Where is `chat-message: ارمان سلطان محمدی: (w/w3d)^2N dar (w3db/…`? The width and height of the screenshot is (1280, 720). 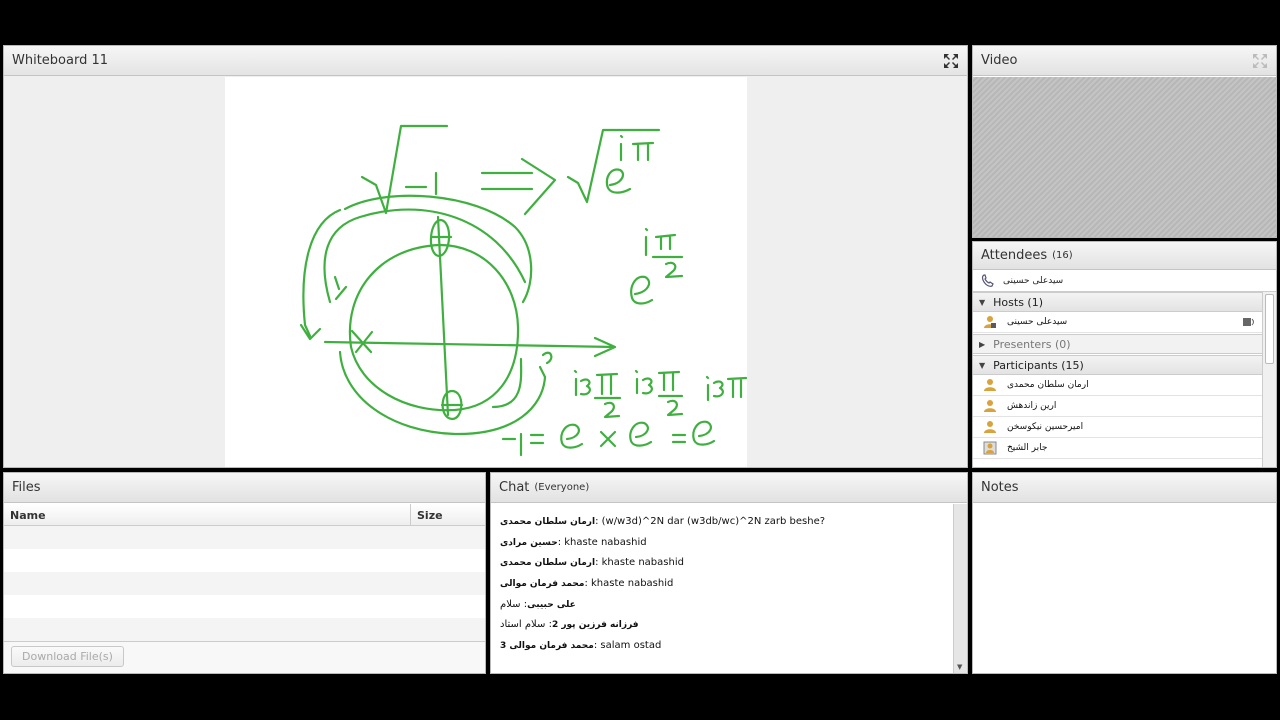
chat-message: ارمان سلطان محمدی: (w/w3d)^2N dar (w3db/… is located at coordinates (726, 526).